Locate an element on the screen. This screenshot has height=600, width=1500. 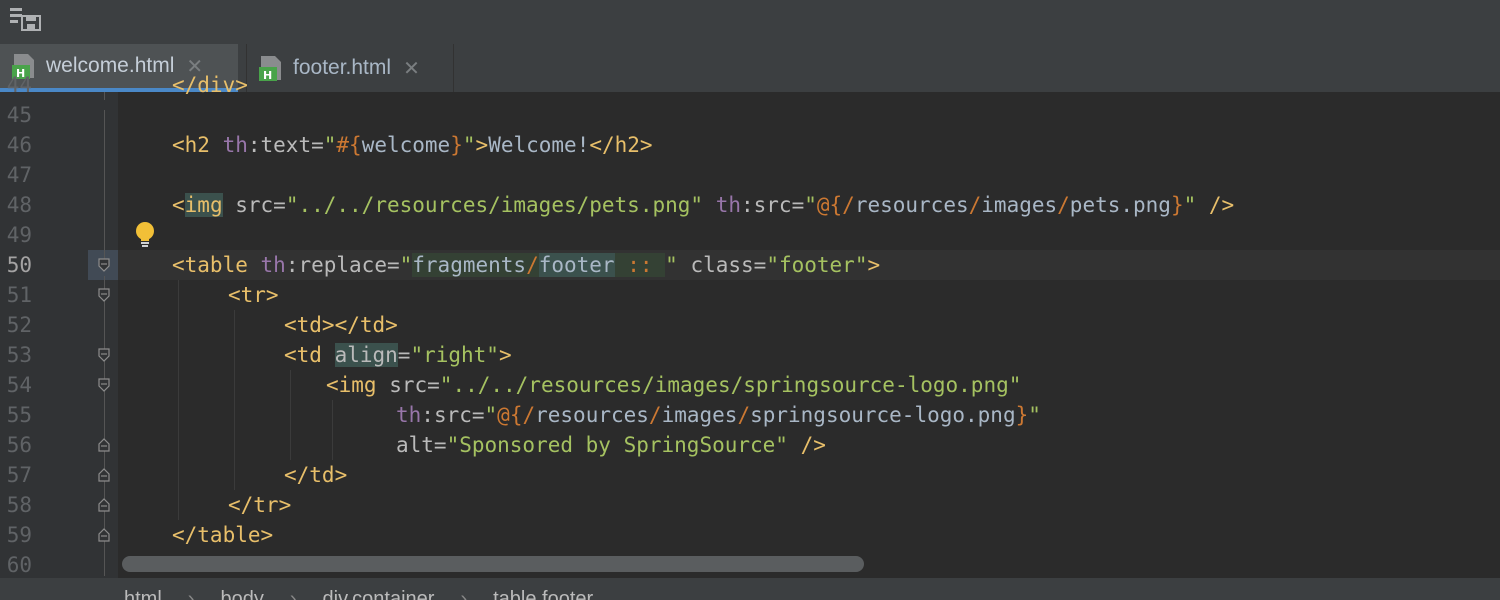
code-token: </div> is located at coordinates (210, 85).